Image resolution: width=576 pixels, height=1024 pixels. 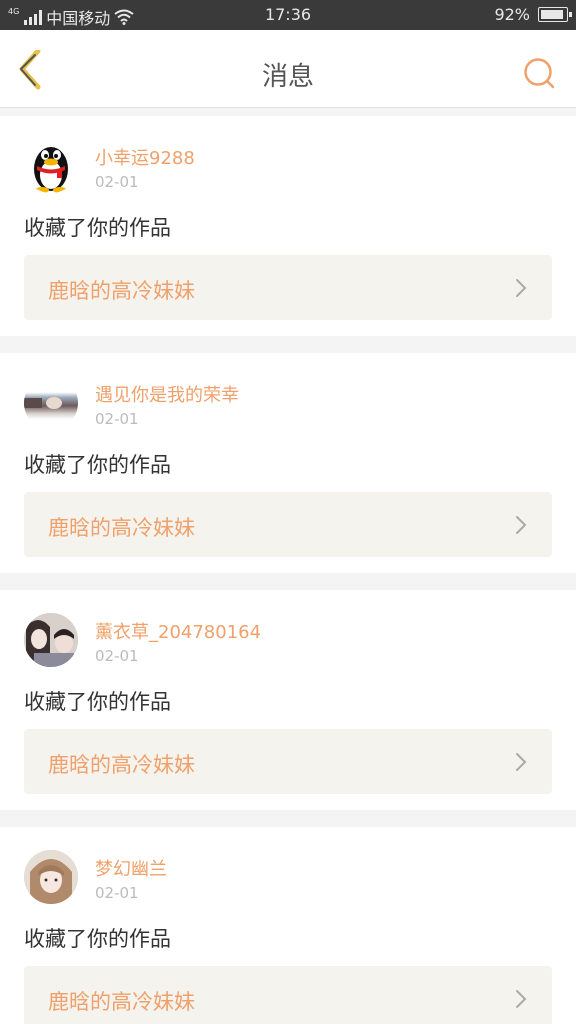 I want to click on clock: 17:36, so click(x=288, y=14).